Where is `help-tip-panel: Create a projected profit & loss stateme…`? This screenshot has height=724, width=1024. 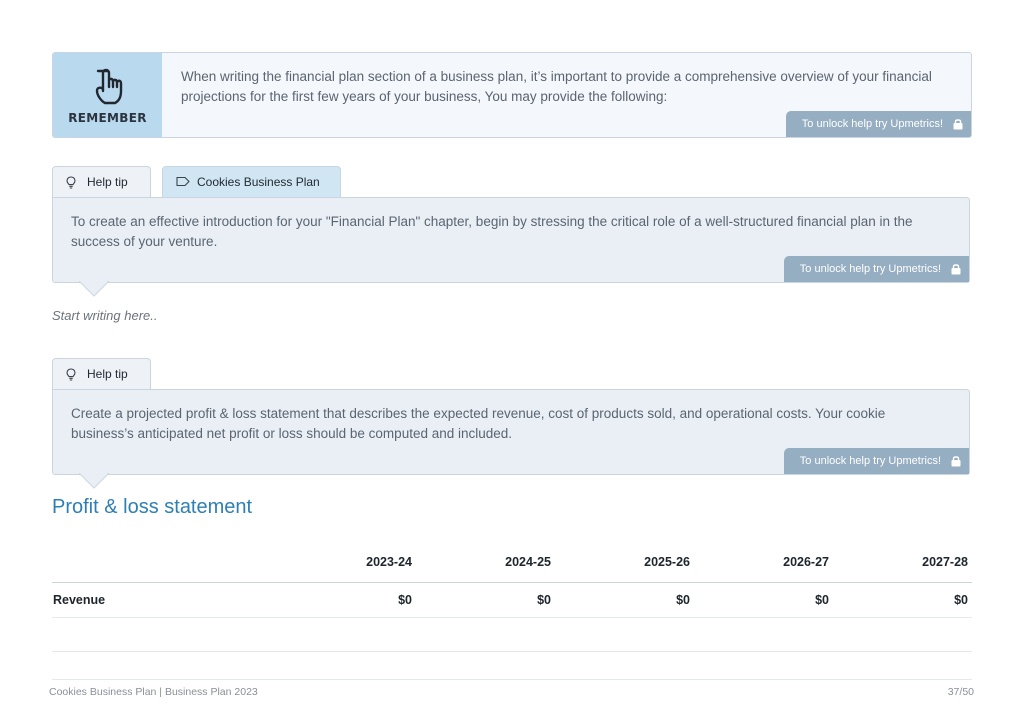
help-tip-panel: Create a projected profit & loss stateme… is located at coordinates (511, 439).